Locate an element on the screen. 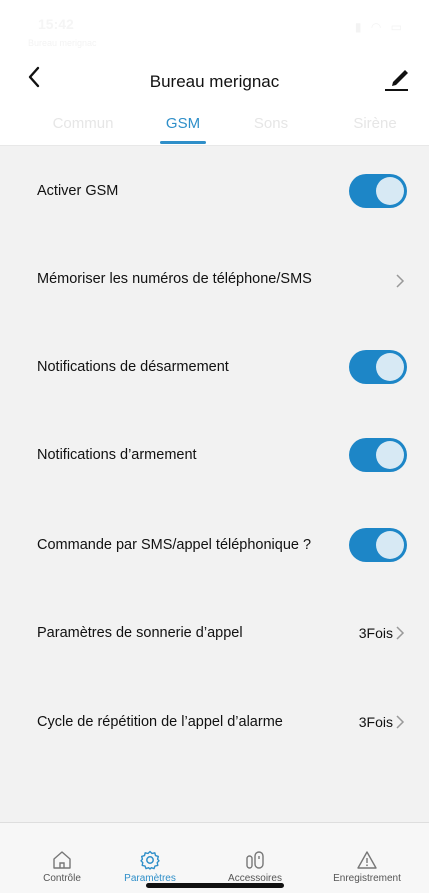 This screenshot has height=893, width=429. setting-label: Cycle de répétition de l’appel d’alarme is located at coordinates (160, 722).